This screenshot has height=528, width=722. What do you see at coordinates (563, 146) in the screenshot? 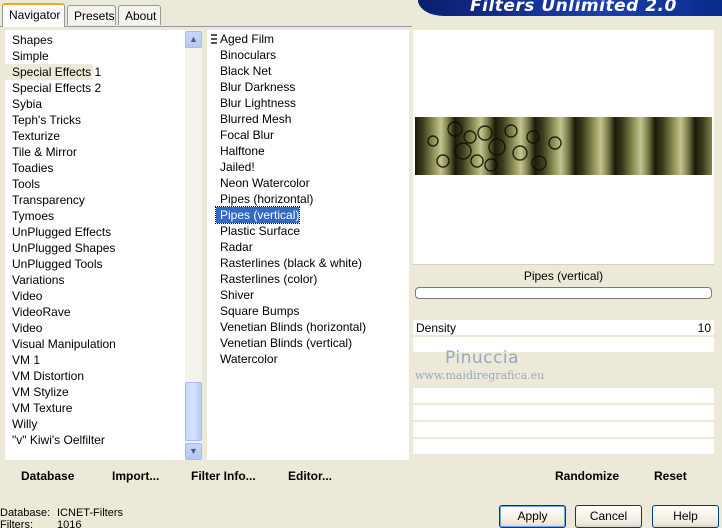
I see `preview-image` at bounding box center [563, 146].